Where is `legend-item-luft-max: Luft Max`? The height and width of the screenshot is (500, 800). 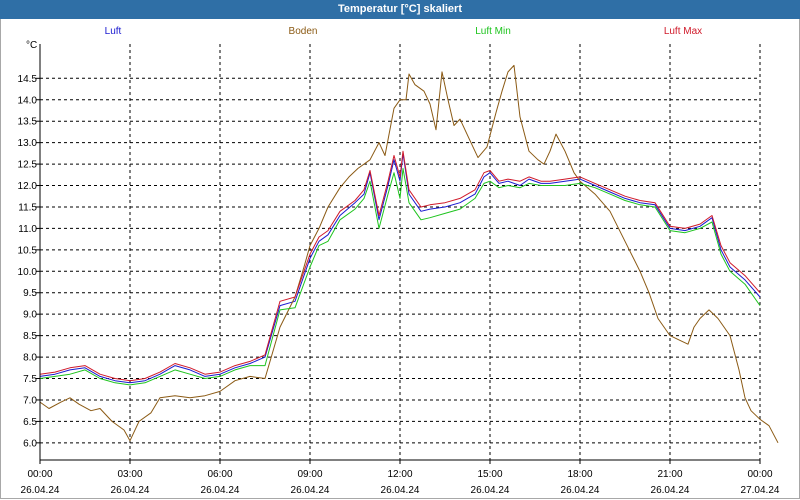
legend-item-luft-max: Luft Max is located at coordinates (683, 31).